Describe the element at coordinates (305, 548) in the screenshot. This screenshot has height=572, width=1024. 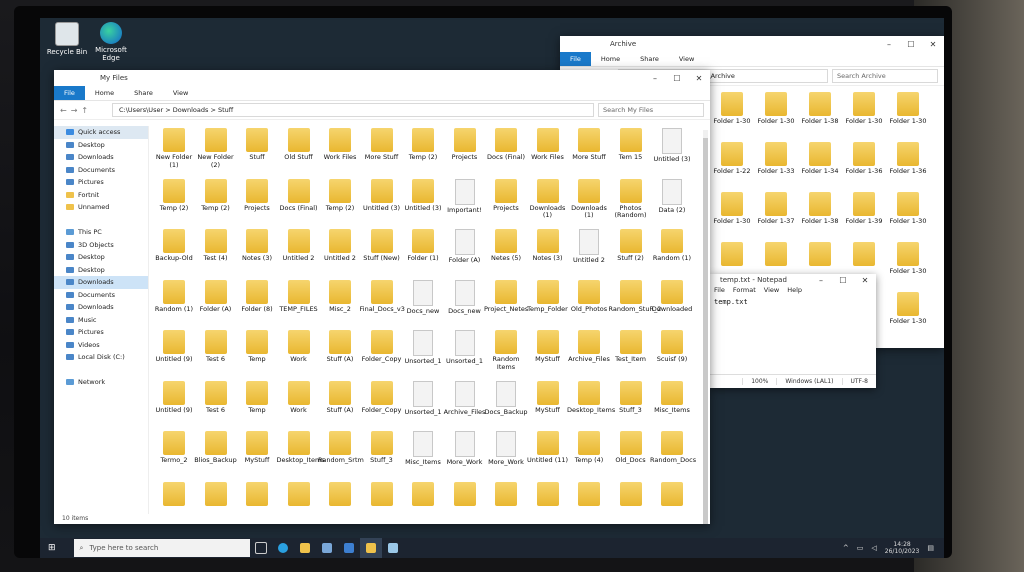
I see `explorer-taskbar-icon` at that location.